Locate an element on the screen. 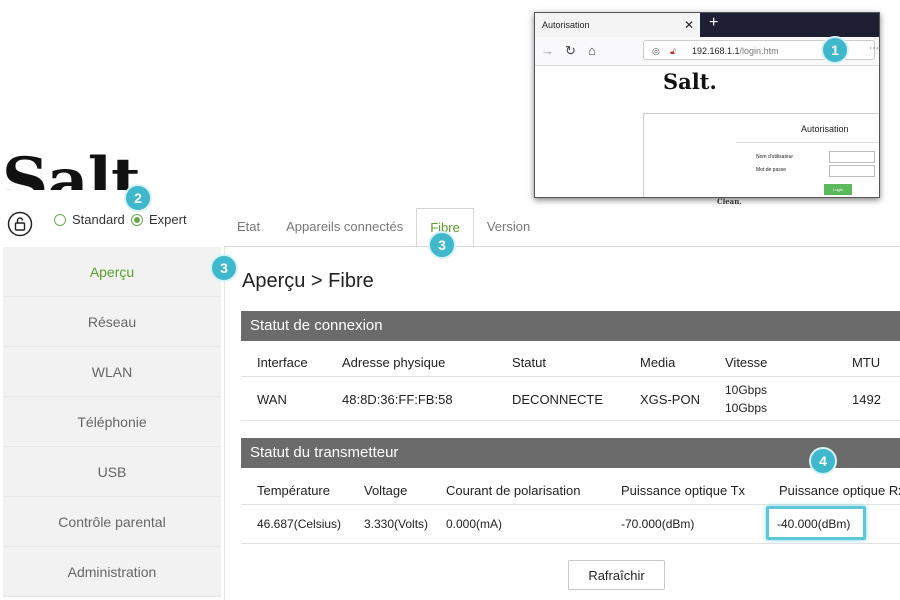  inset-salt-logo: Salt. is located at coordinates (690, 81).